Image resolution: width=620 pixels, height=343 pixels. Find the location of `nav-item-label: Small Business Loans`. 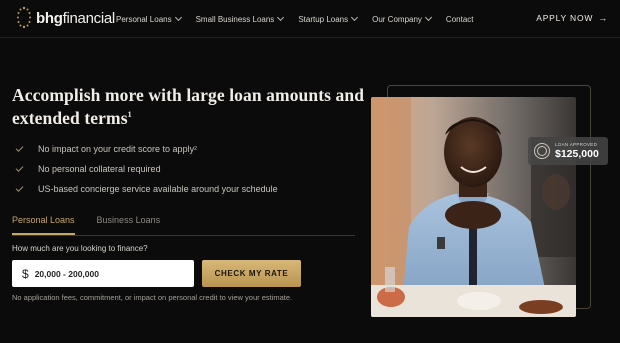

nav-item-label: Small Business Loans is located at coordinates (235, 19).